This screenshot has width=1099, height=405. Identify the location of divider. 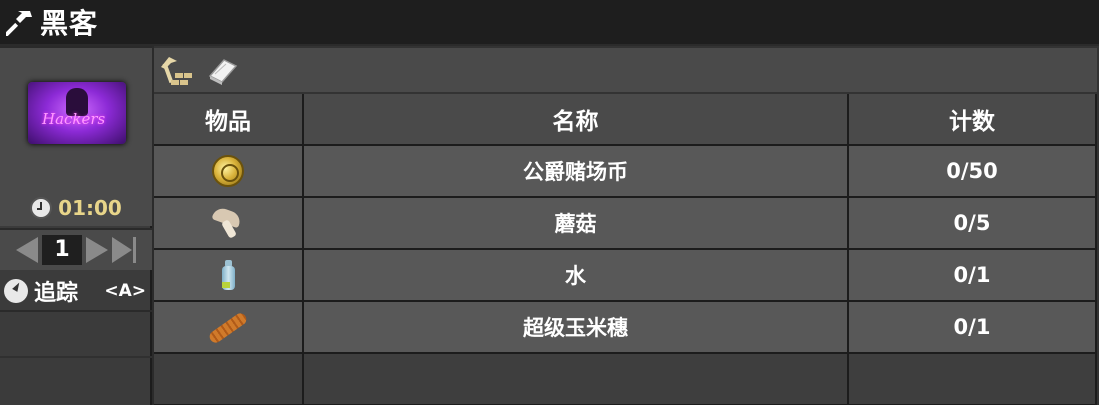
(76, 357).